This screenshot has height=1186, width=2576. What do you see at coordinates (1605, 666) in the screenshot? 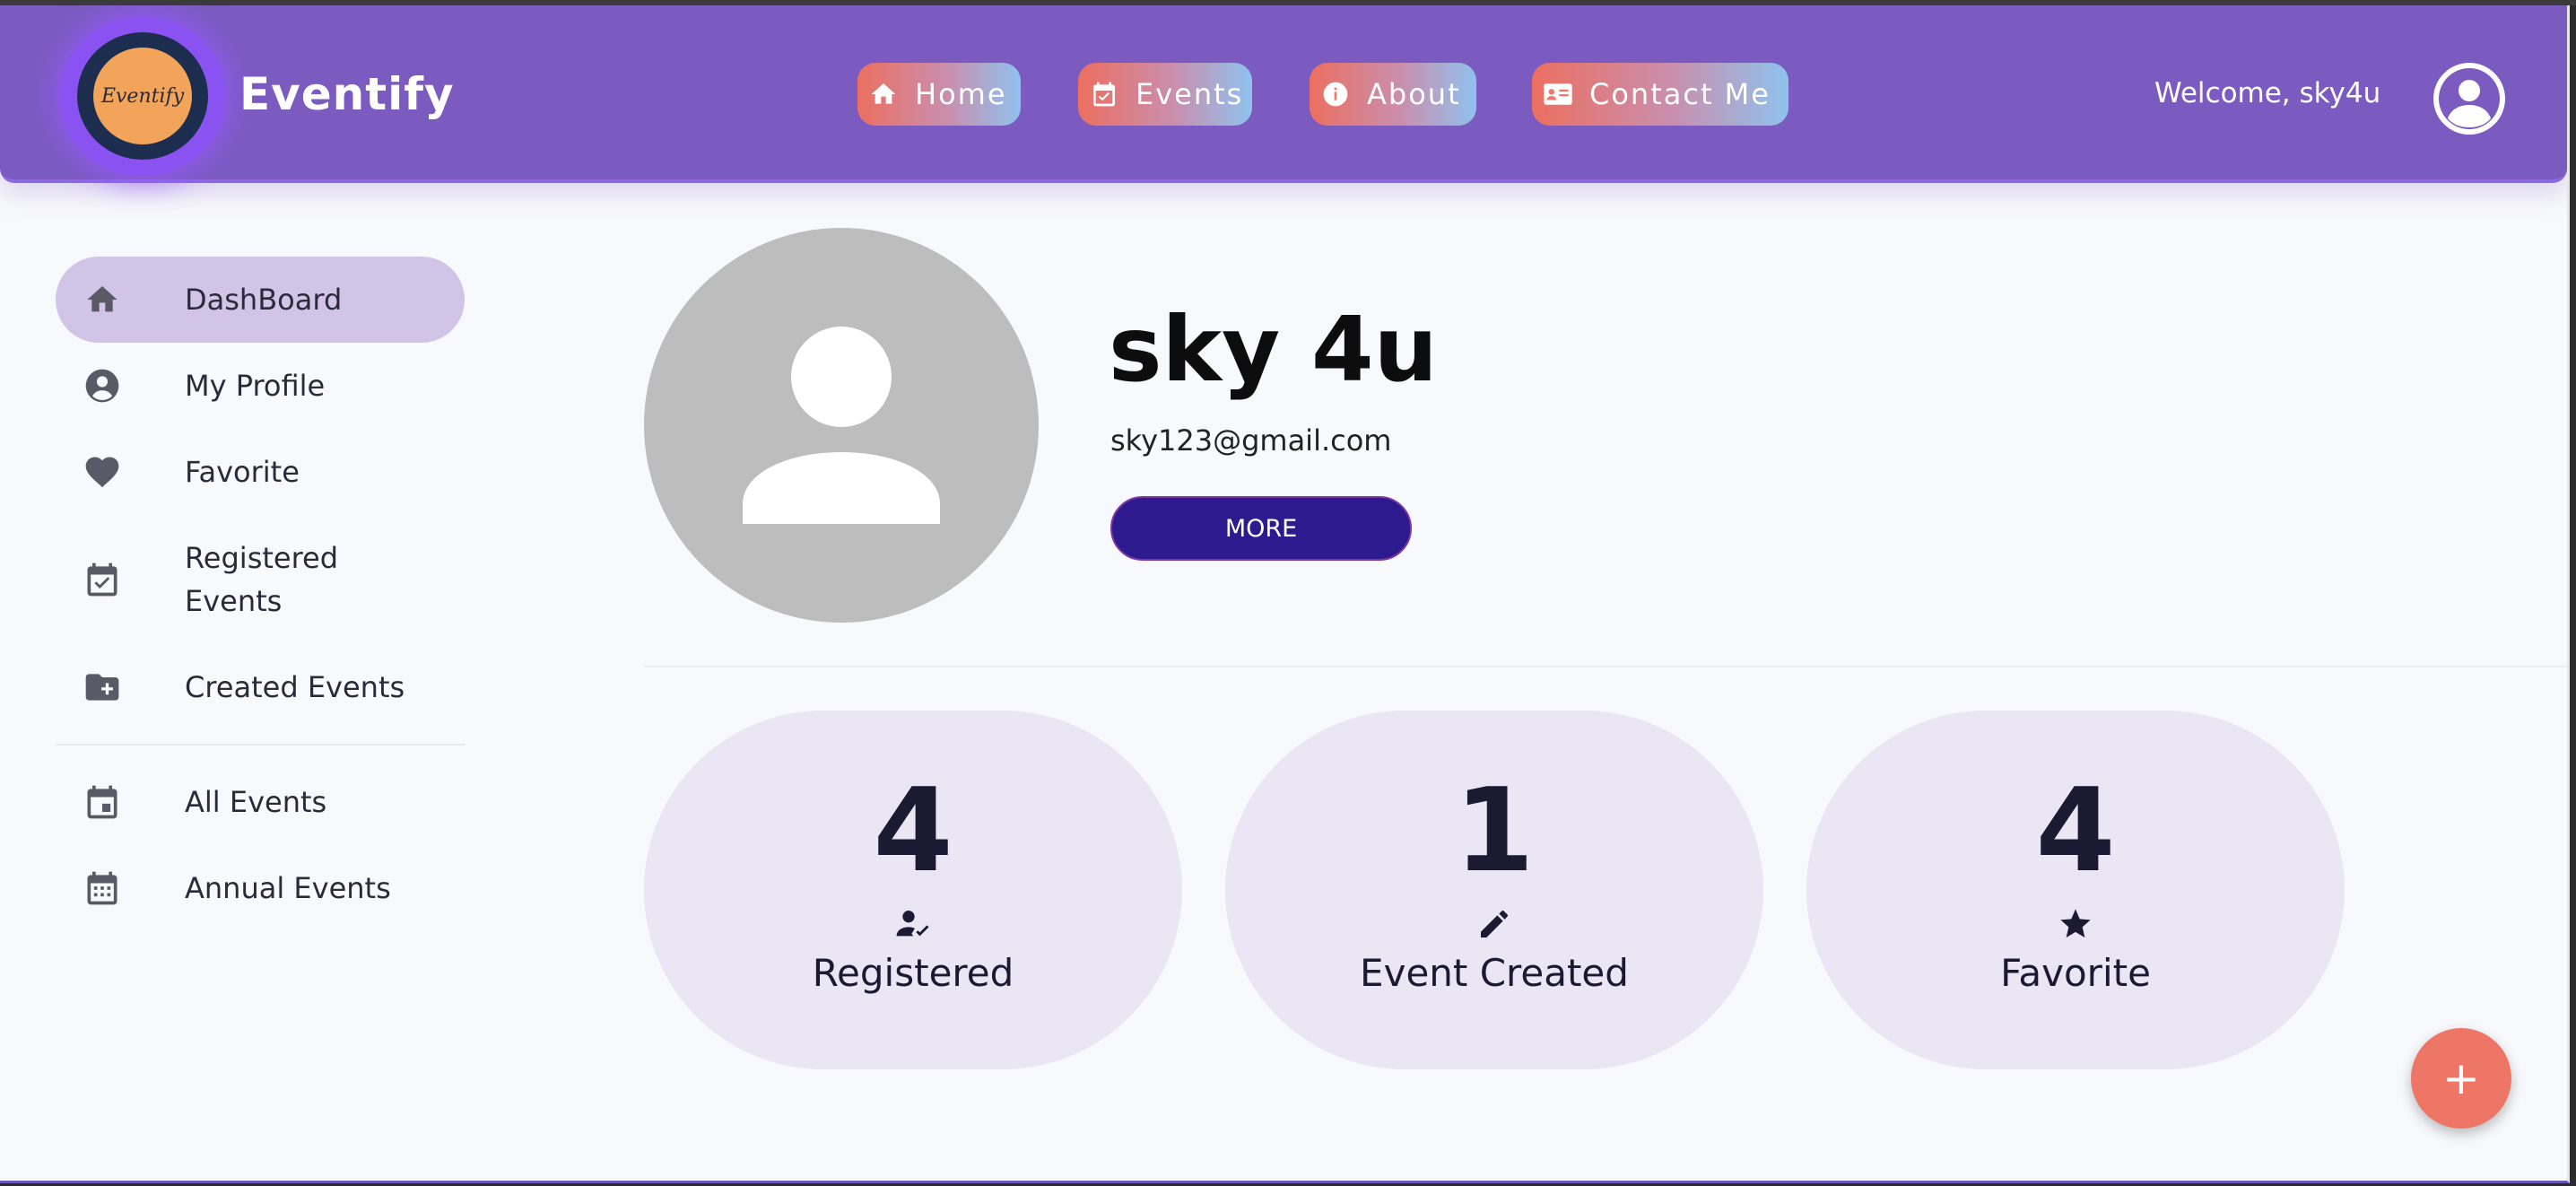
I see `section-divider` at bounding box center [1605, 666].